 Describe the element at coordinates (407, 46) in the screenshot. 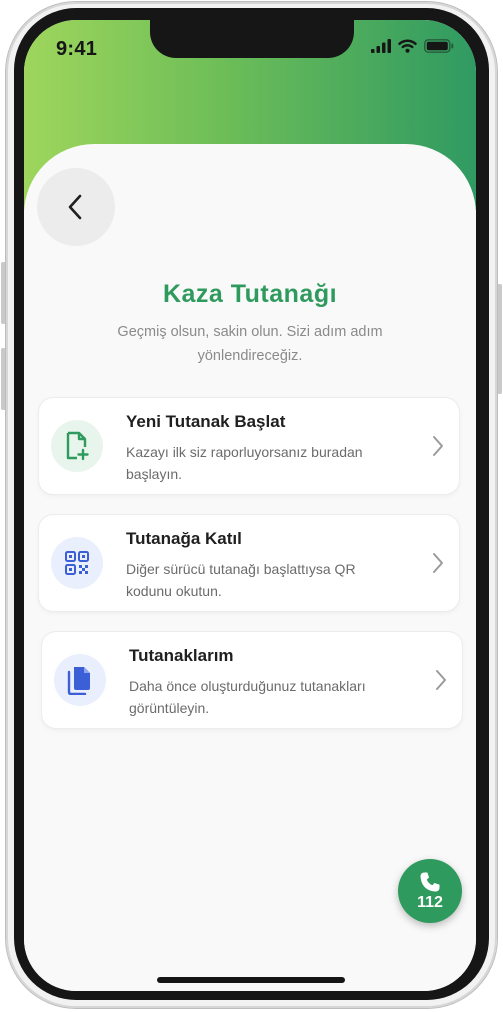

I see `wifi-icon` at that location.